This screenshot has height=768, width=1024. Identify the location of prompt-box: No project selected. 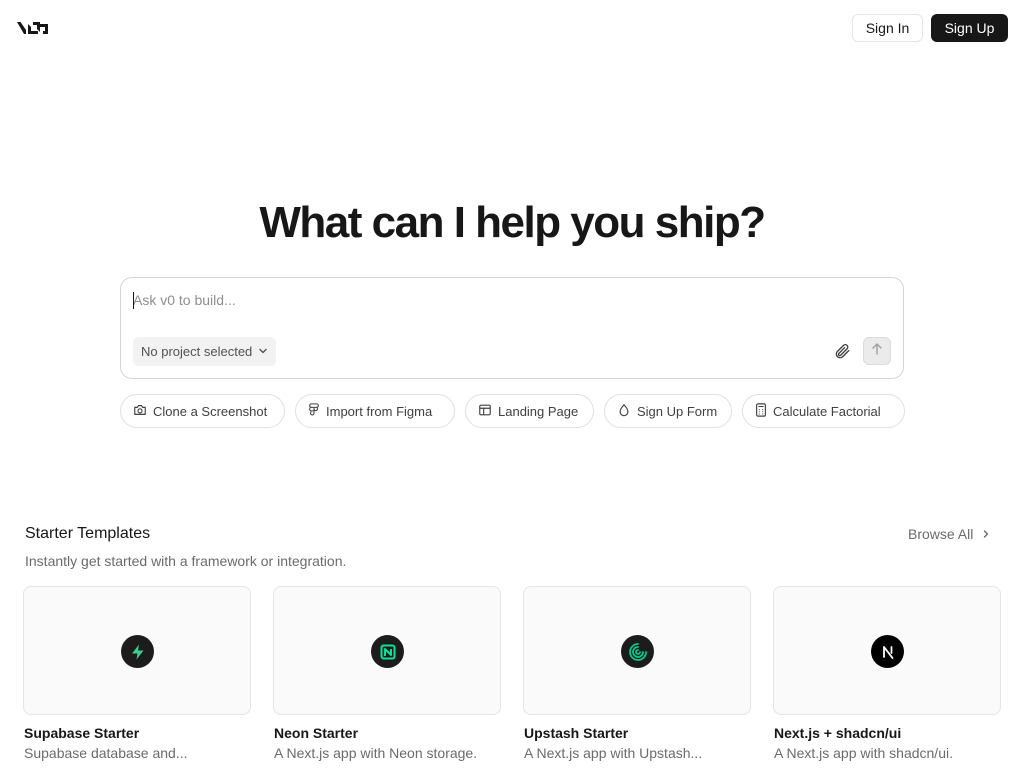
(512, 328).